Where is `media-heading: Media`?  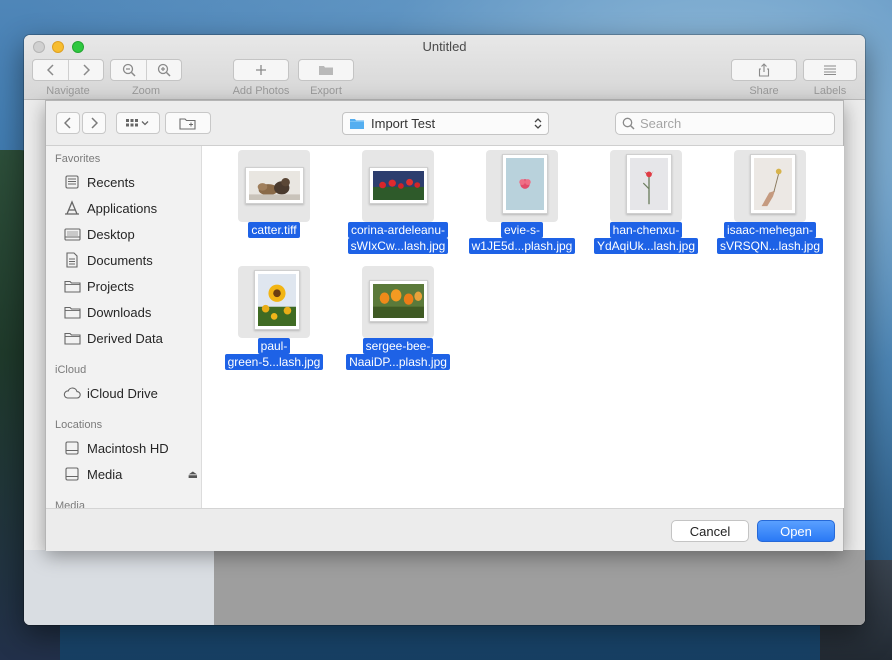
media-heading: Media is located at coordinates (70, 504).